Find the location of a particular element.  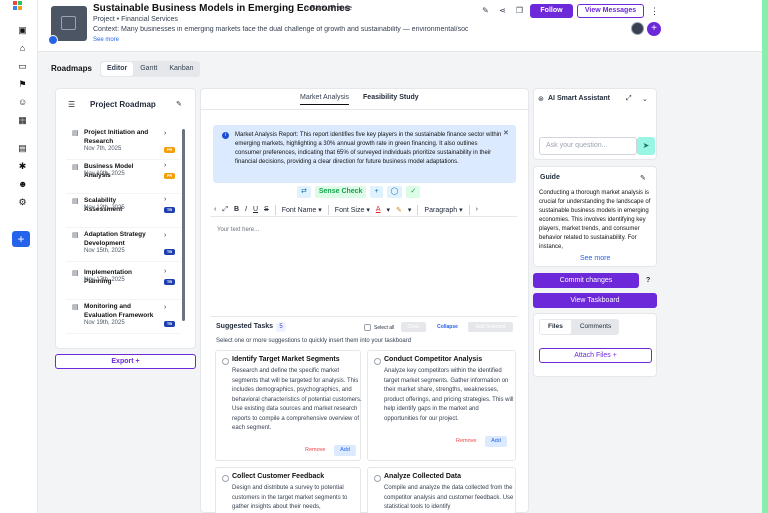

edit-guide-icon: ✎ is located at coordinates (643, 178).